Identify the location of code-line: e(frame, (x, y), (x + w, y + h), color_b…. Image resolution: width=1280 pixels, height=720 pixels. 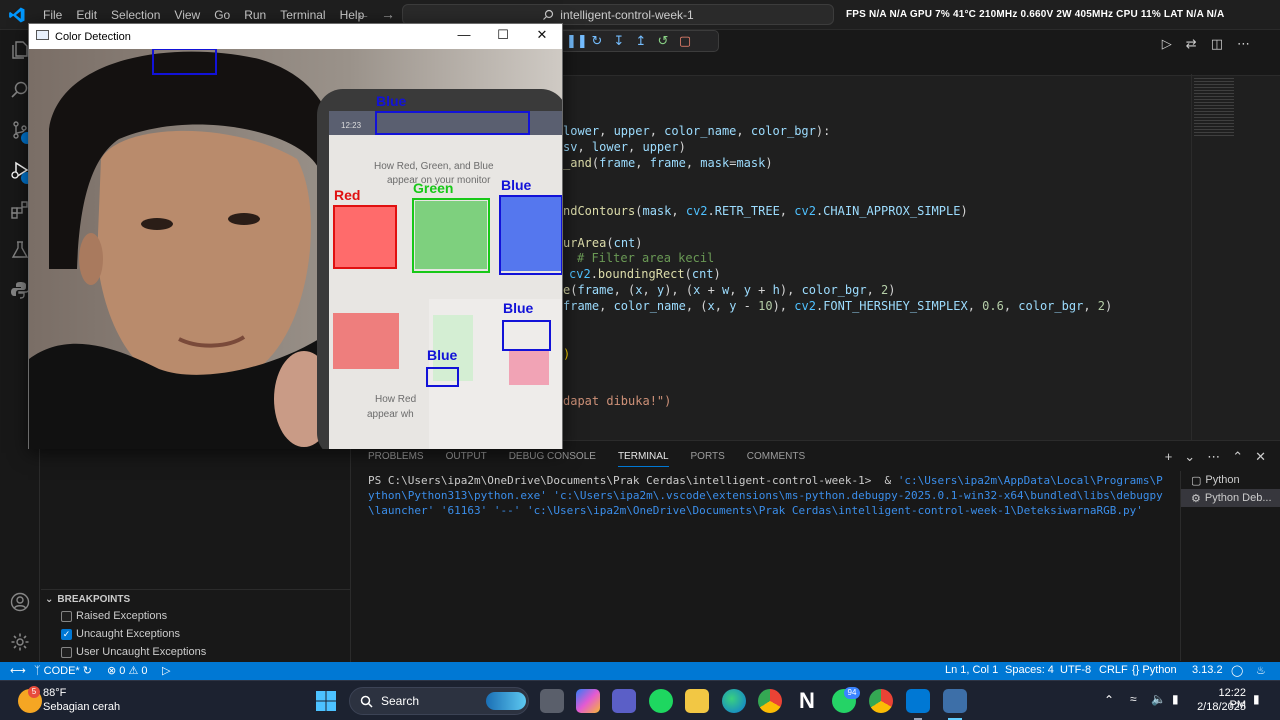
(729, 290).